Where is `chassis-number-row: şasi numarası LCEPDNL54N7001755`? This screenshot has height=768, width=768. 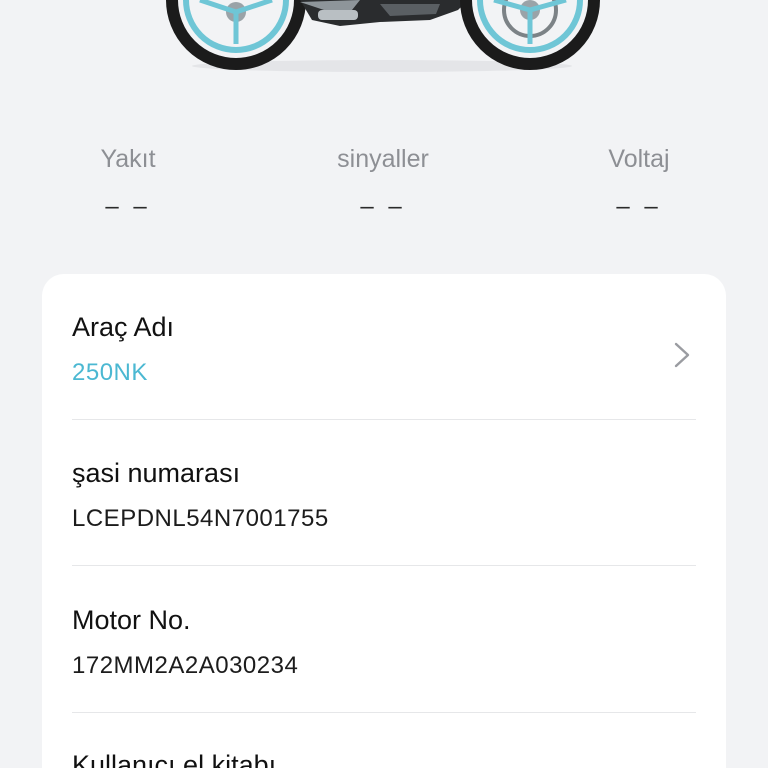
chassis-number-row: şasi numarası LCEPDNL54N7001755 is located at coordinates (384, 495).